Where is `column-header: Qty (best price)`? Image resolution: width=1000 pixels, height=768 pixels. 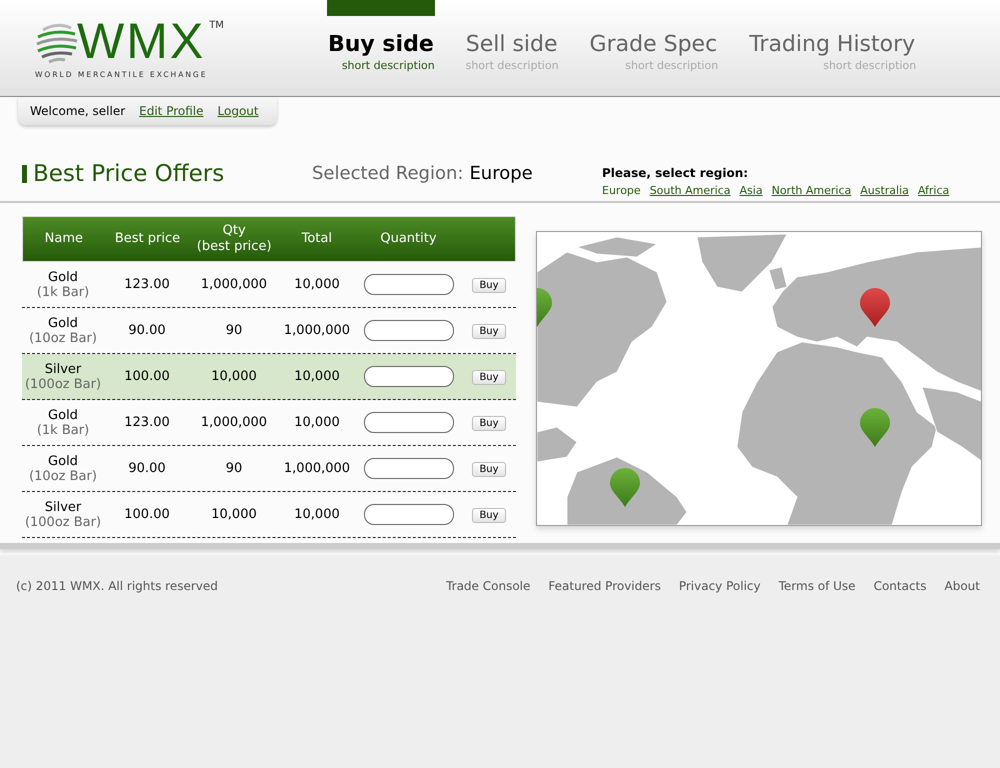 column-header: Qty (best price) is located at coordinates (234, 239).